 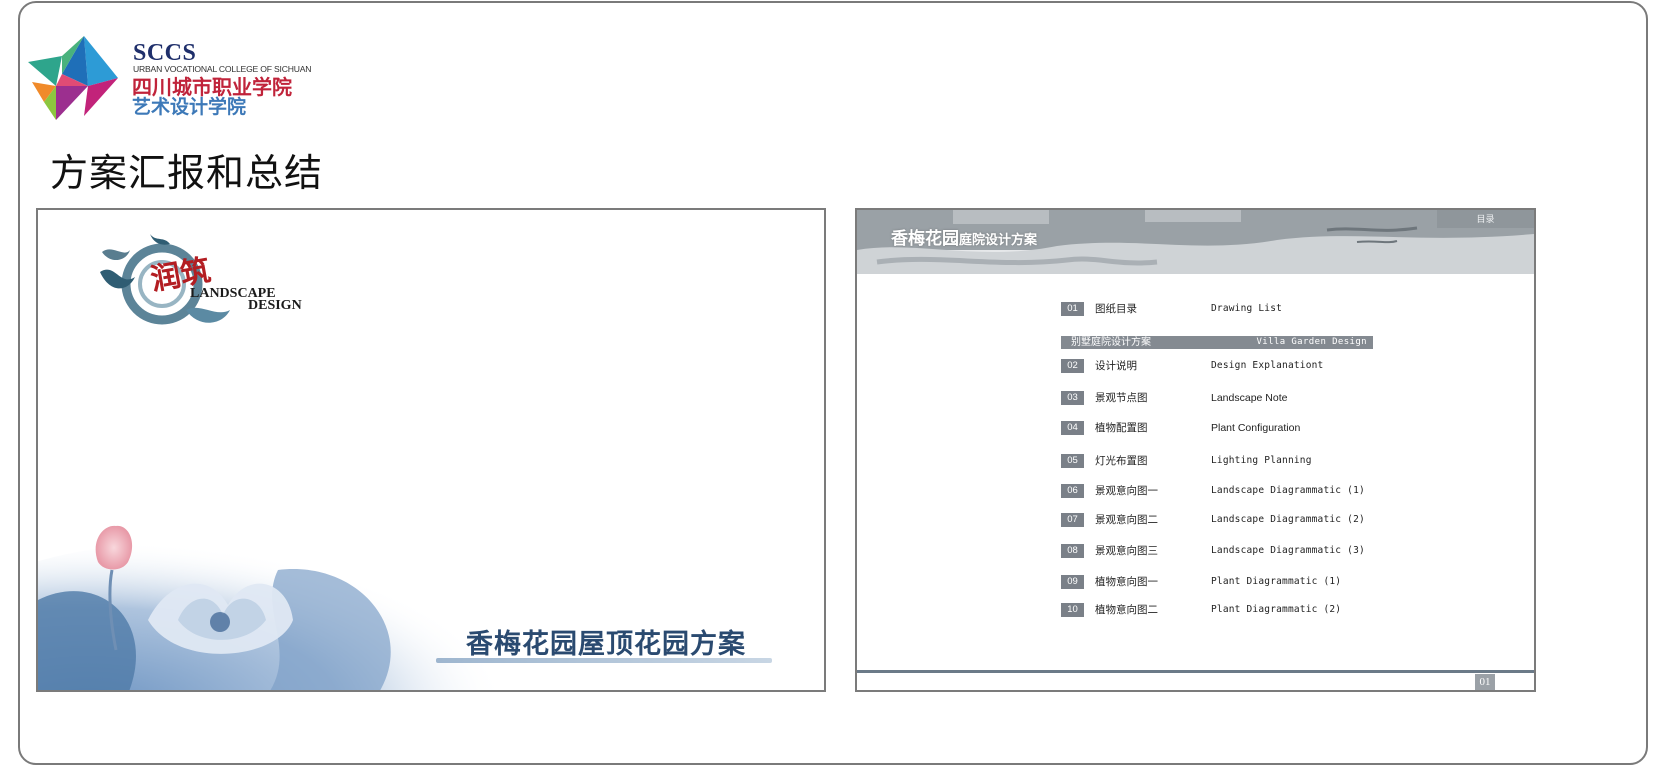 What do you see at coordinates (1072, 520) in the screenshot?
I see `toc-item-number: 07` at bounding box center [1072, 520].